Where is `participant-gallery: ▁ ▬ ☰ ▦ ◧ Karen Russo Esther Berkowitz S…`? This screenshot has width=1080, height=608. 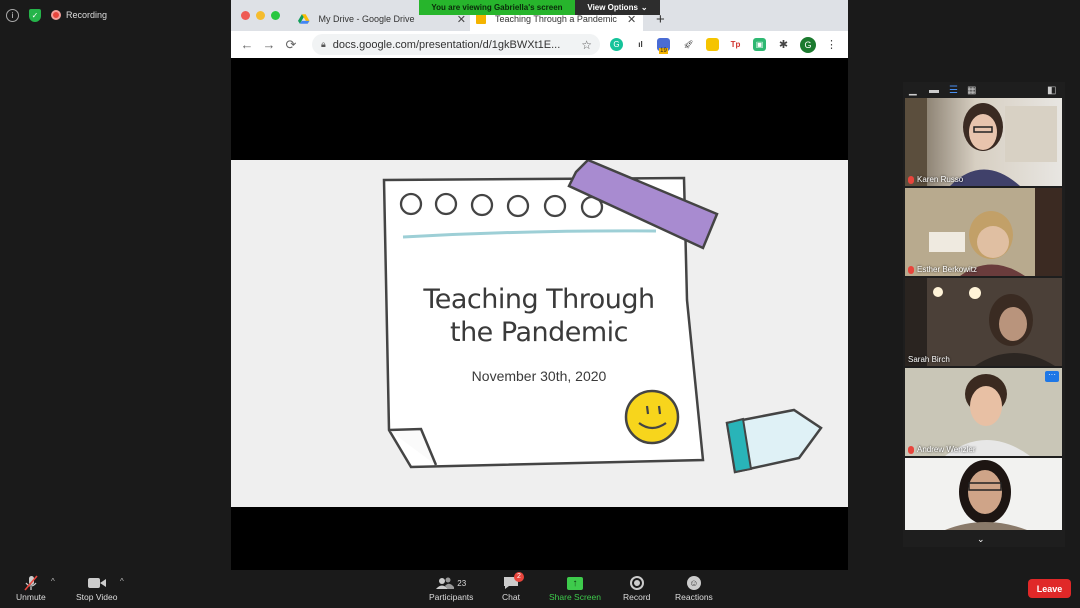 participant-gallery: ▁ ▬ ☰ ▦ ◧ Karen Russo Esther Berkowitz S… is located at coordinates (984, 314).